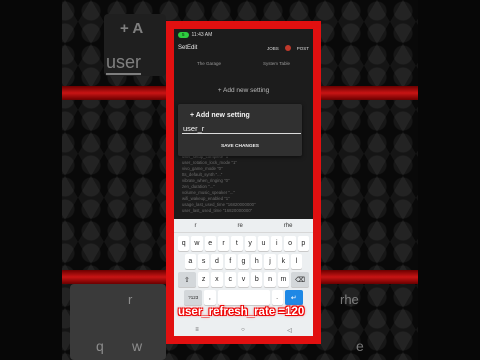  I want to click on key-m: m, so click(283, 279).